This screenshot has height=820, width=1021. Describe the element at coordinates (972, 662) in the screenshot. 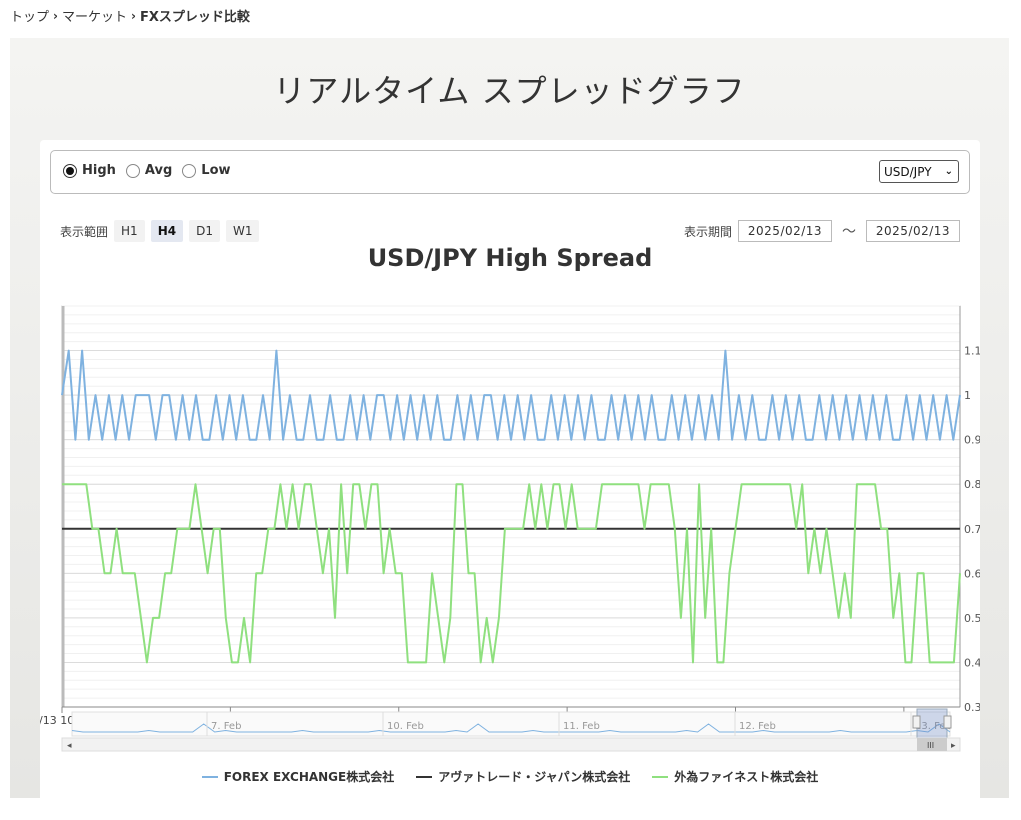

I see `y-tick-label: 0.4` at that location.